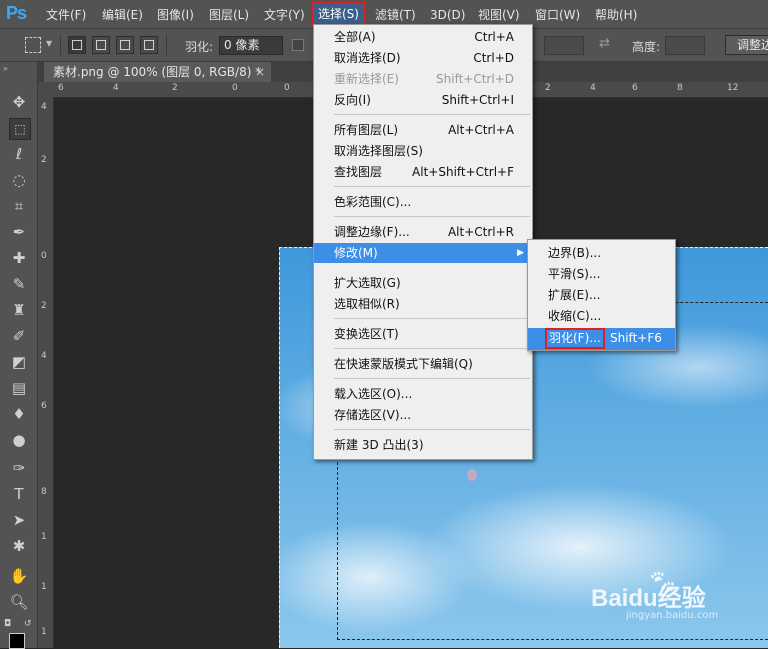 This screenshot has width=768, height=649. I want to click on menu-item-deselect-layers: 取消选择图层(S), so click(423, 151).